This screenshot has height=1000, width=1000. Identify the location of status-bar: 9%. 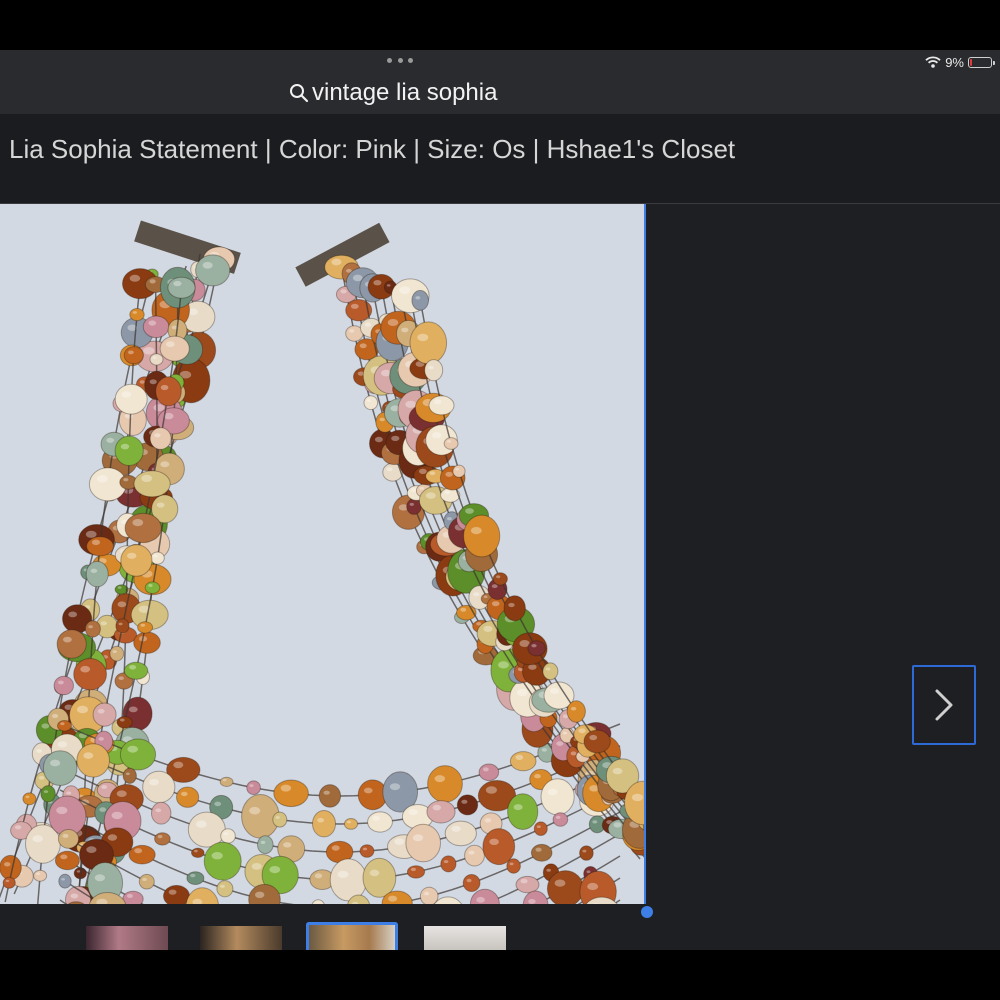
(960, 62).